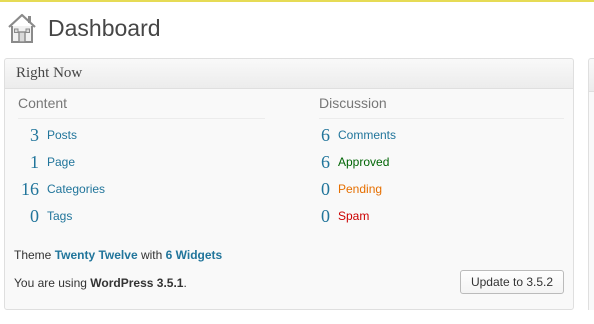 This screenshot has width=594, height=324. I want to click on approved-link: Approved, so click(363, 162).